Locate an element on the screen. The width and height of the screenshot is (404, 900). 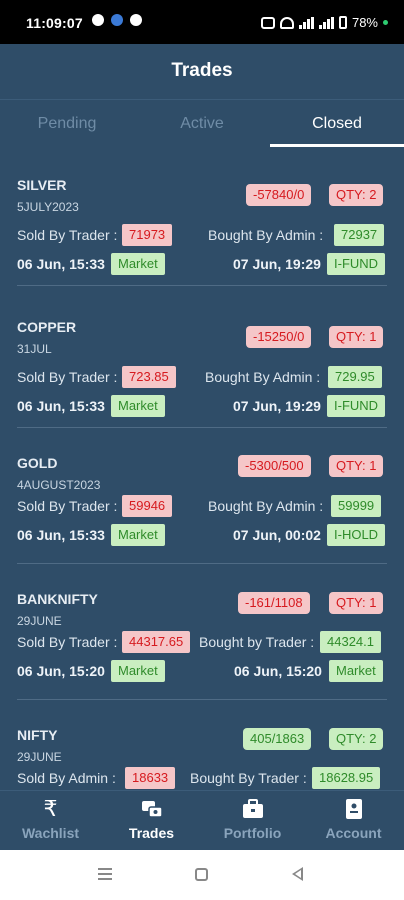
nav-trades: Trades is located at coordinates (151, 821).